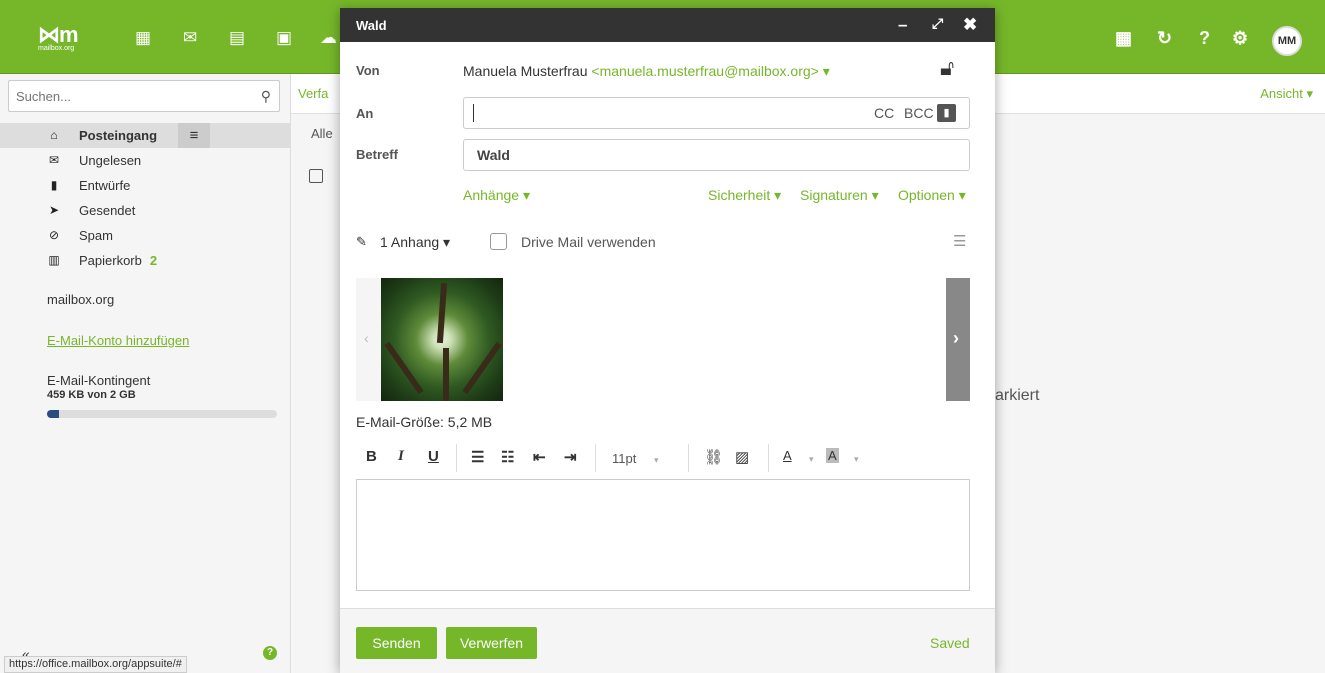 The image size is (1325, 673). Describe the element at coordinates (424, 422) in the screenshot. I see `mail-size-text: E-Mail-Größe: 5,2 MB` at that location.